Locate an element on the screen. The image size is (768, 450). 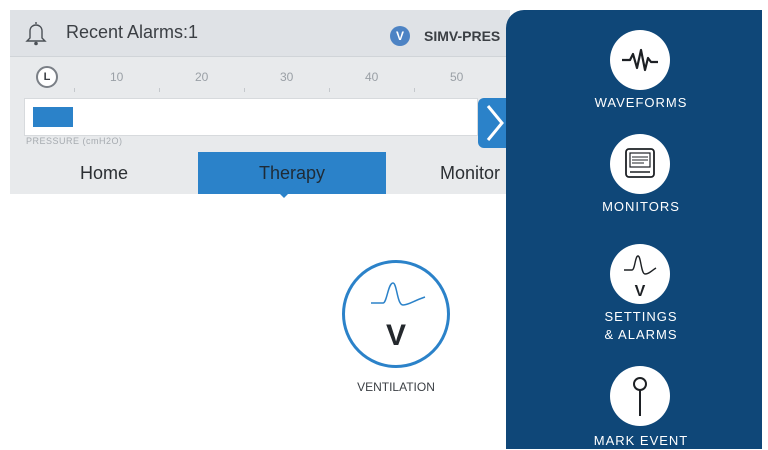
waveform-icon is located at coordinates (640, 60).